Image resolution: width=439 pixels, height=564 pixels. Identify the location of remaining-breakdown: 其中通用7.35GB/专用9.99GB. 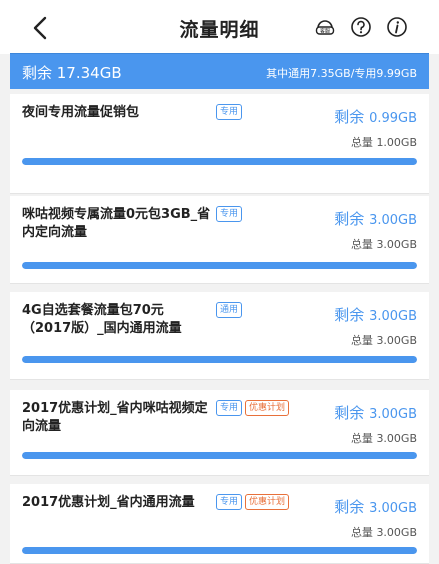
(341, 73).